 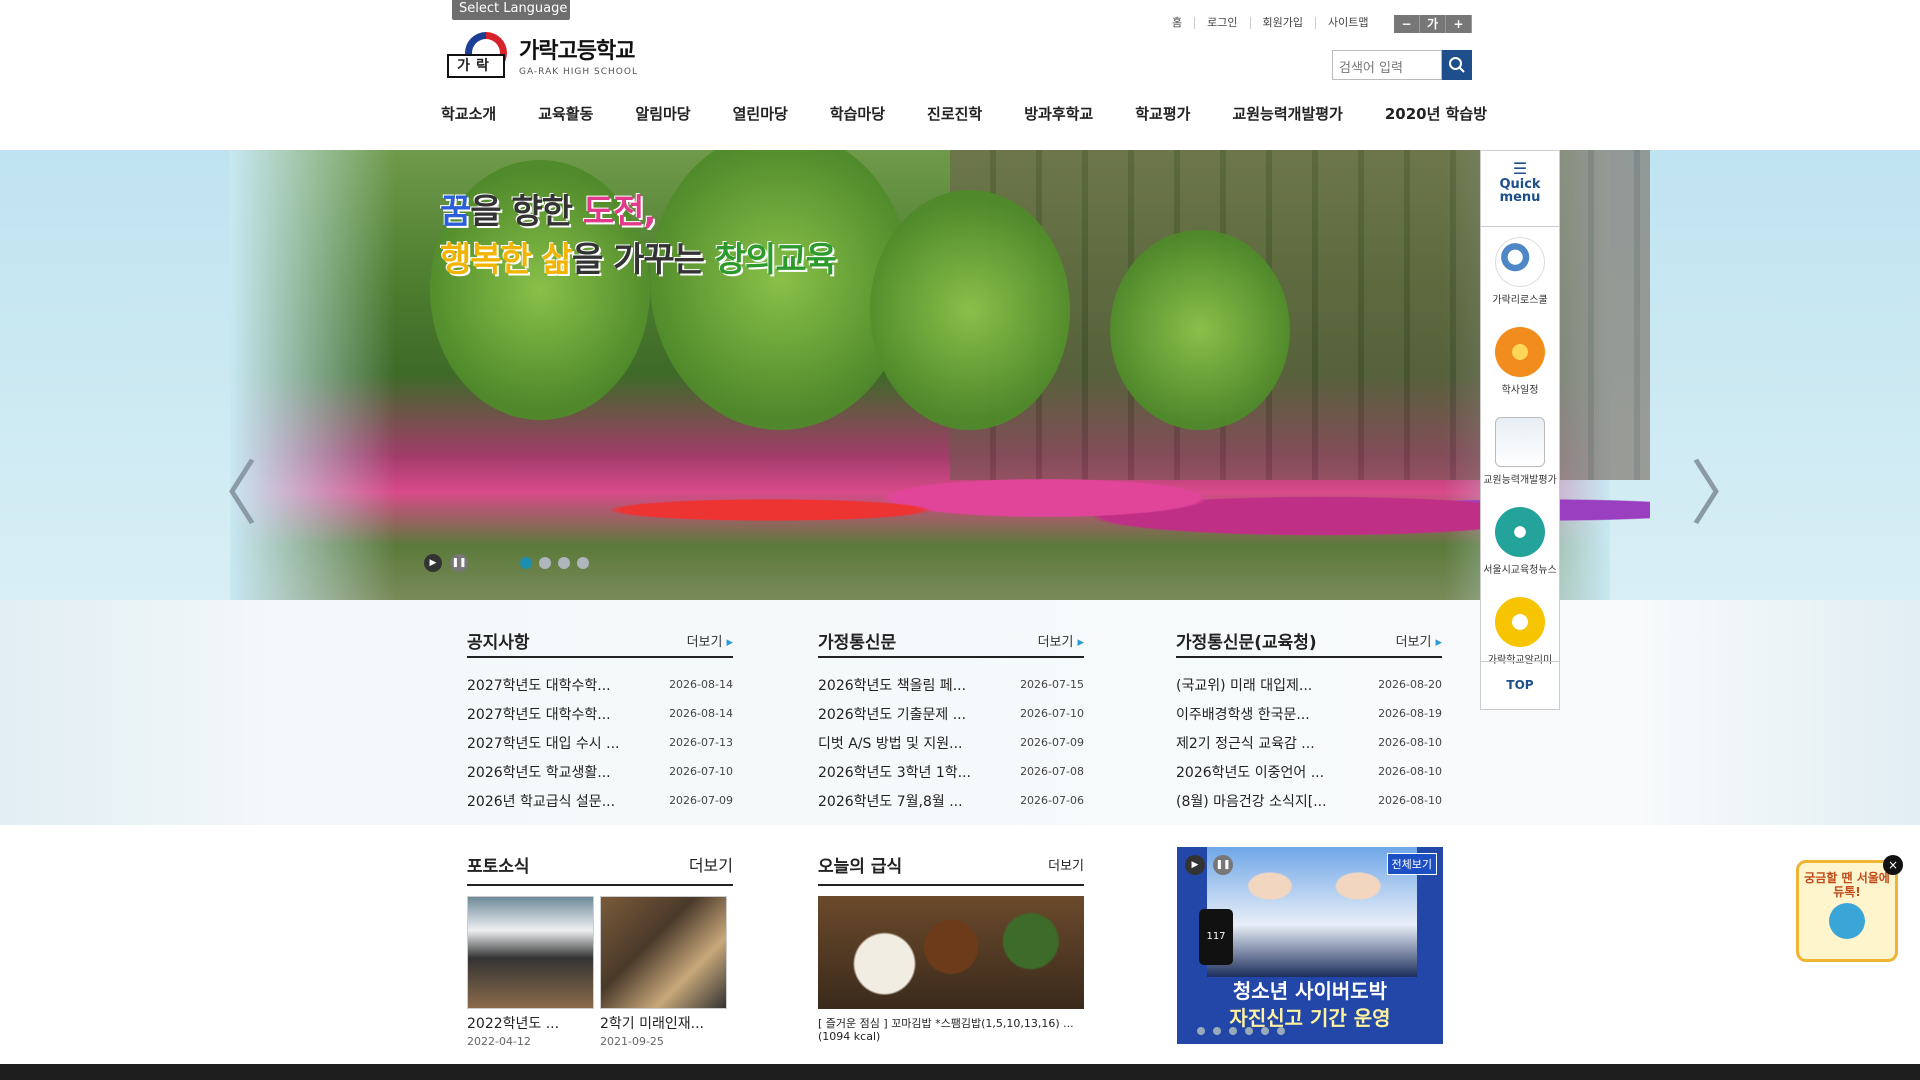 I want to click on logo-title: 가락고등학교, so click(x=577, y=51).